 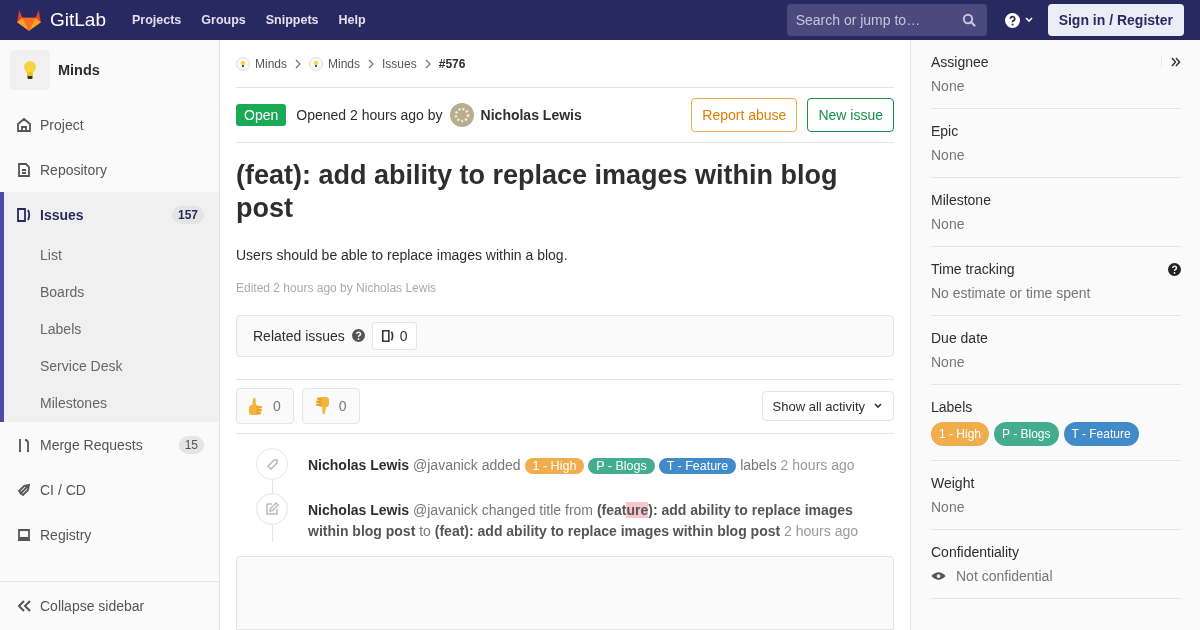 What do you see at coordinates (272, 508) in the screenshot?
I see `pencil-icon` at bounding box center [272, 508].